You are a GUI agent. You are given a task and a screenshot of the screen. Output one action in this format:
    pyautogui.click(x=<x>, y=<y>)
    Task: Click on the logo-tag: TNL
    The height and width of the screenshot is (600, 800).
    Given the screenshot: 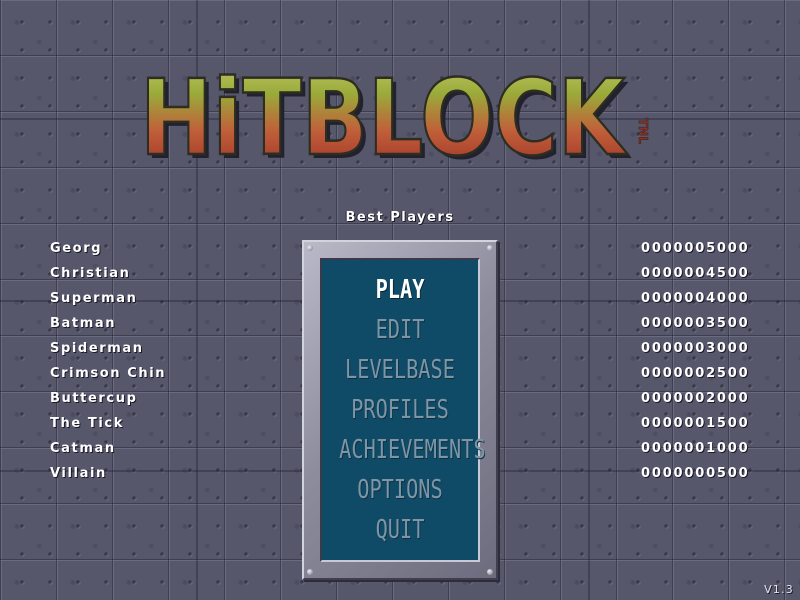 What is the action you would take?
    pyautogui.click(x=643, y=131)
    